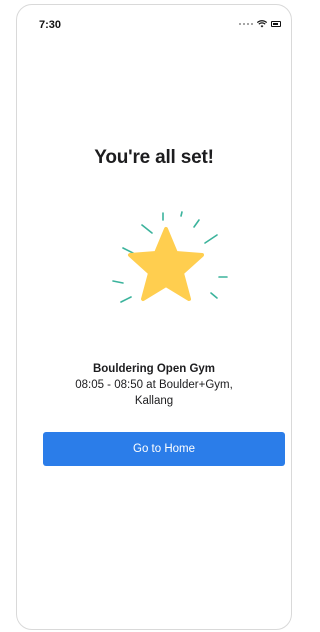  What do you see at coordinates (154, 401) in the screenshot?
I see `event-location-cont: Kallang` at bounding box center [154, 401].